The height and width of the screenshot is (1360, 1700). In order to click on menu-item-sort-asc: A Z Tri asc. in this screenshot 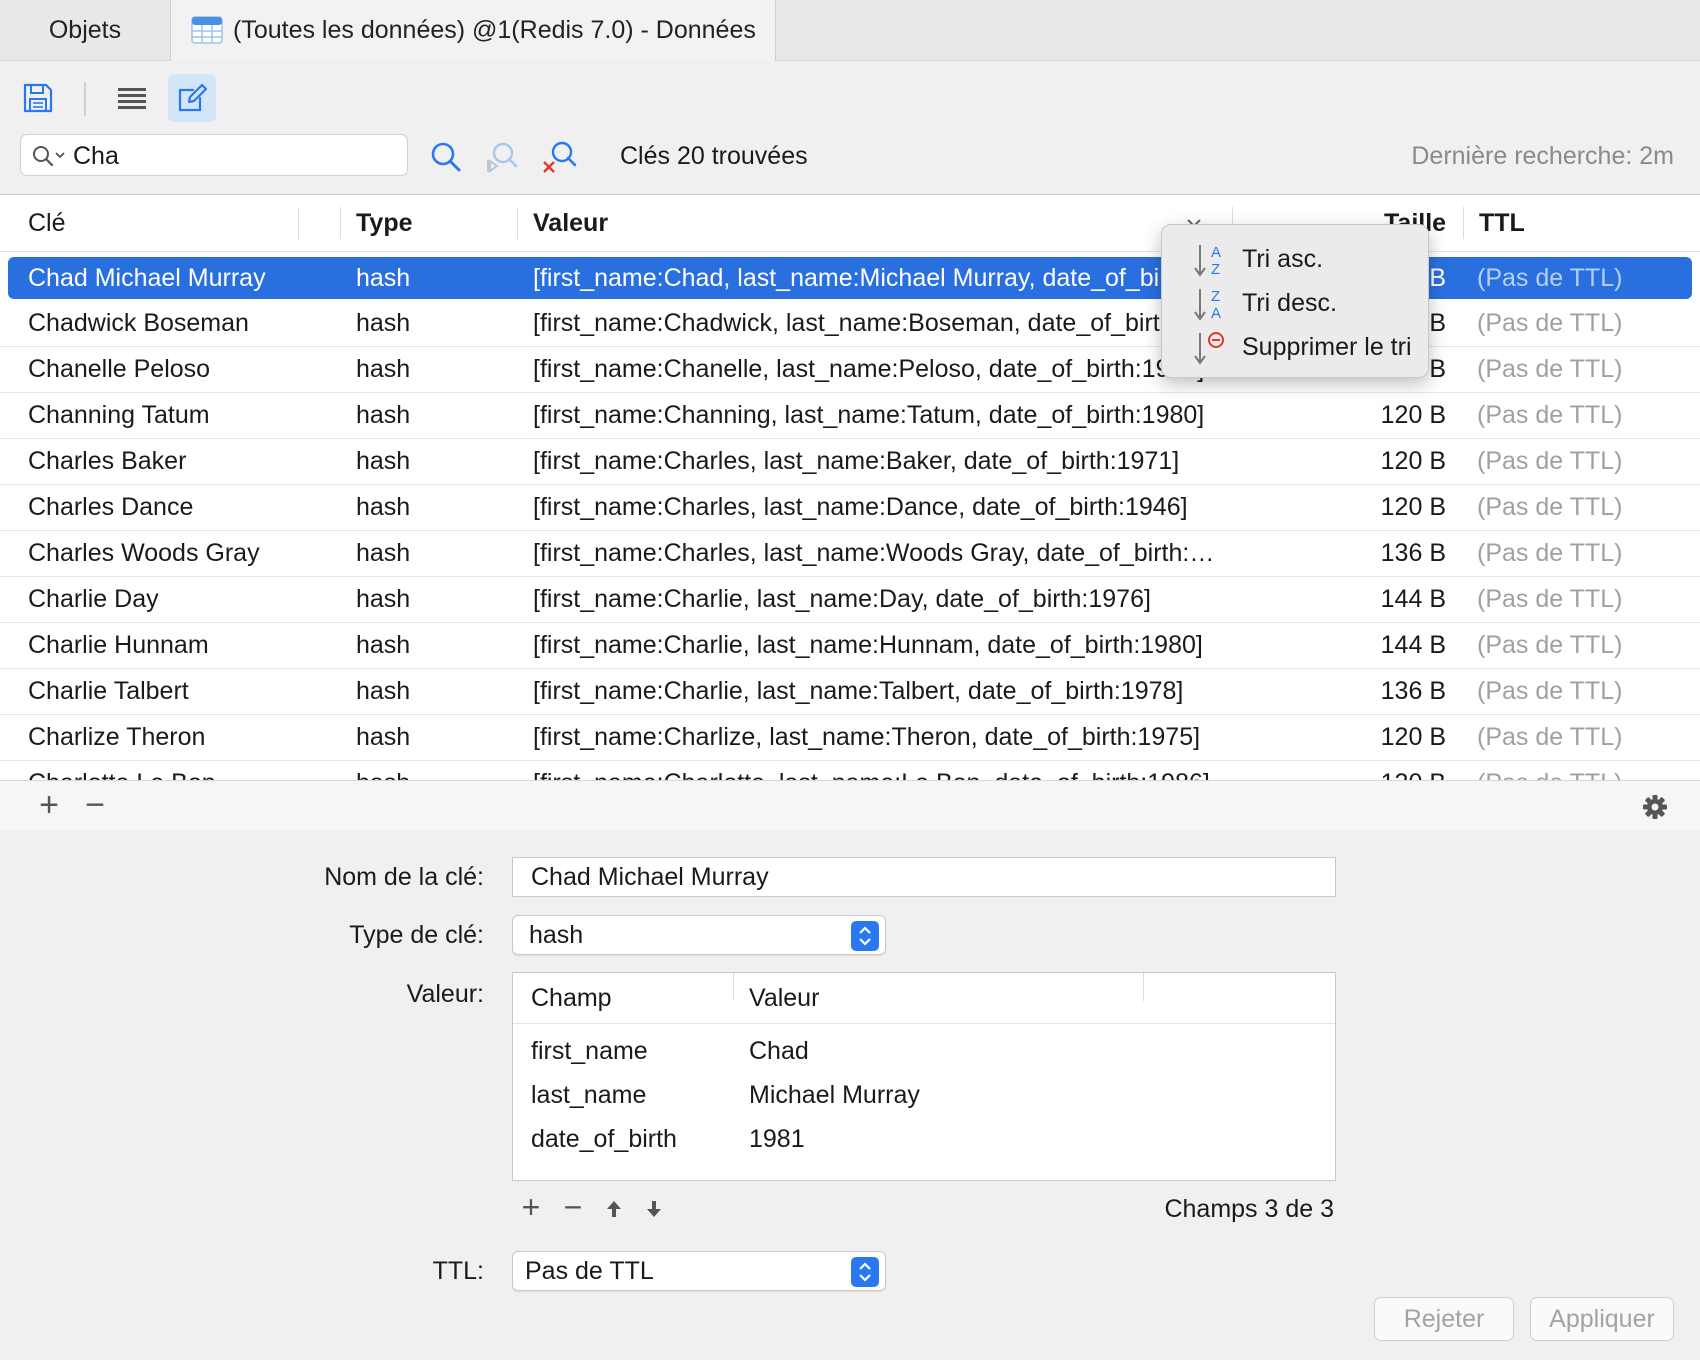, I will do `click(1295, 259)`.